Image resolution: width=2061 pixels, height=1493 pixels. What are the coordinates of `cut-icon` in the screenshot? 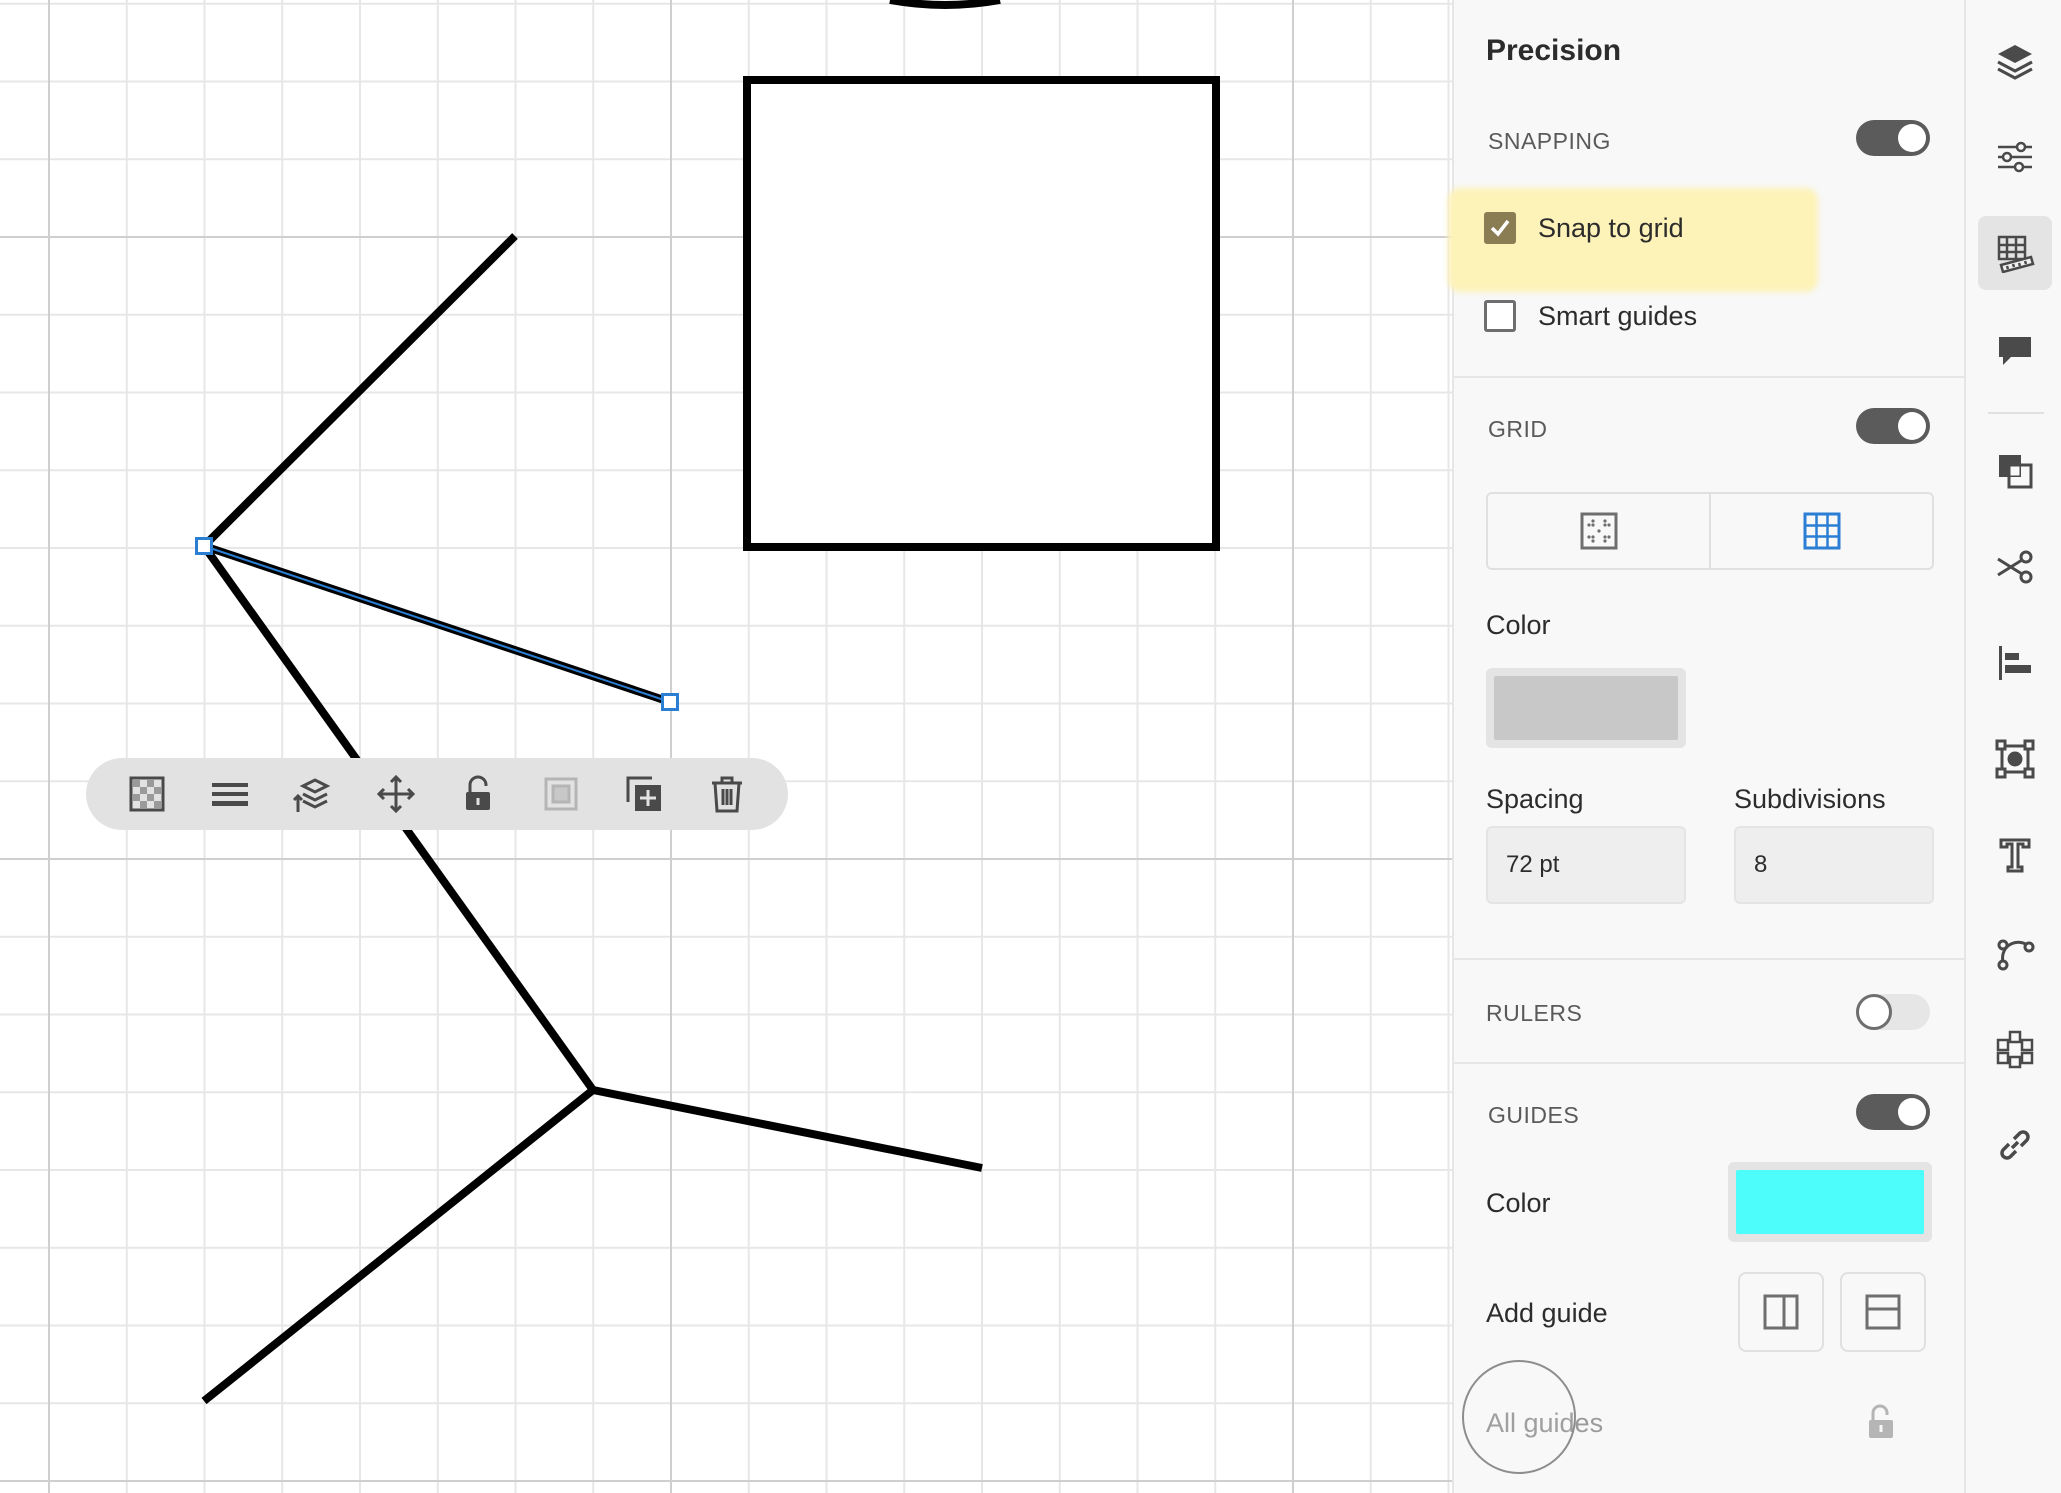 It's located at (2015, 567).